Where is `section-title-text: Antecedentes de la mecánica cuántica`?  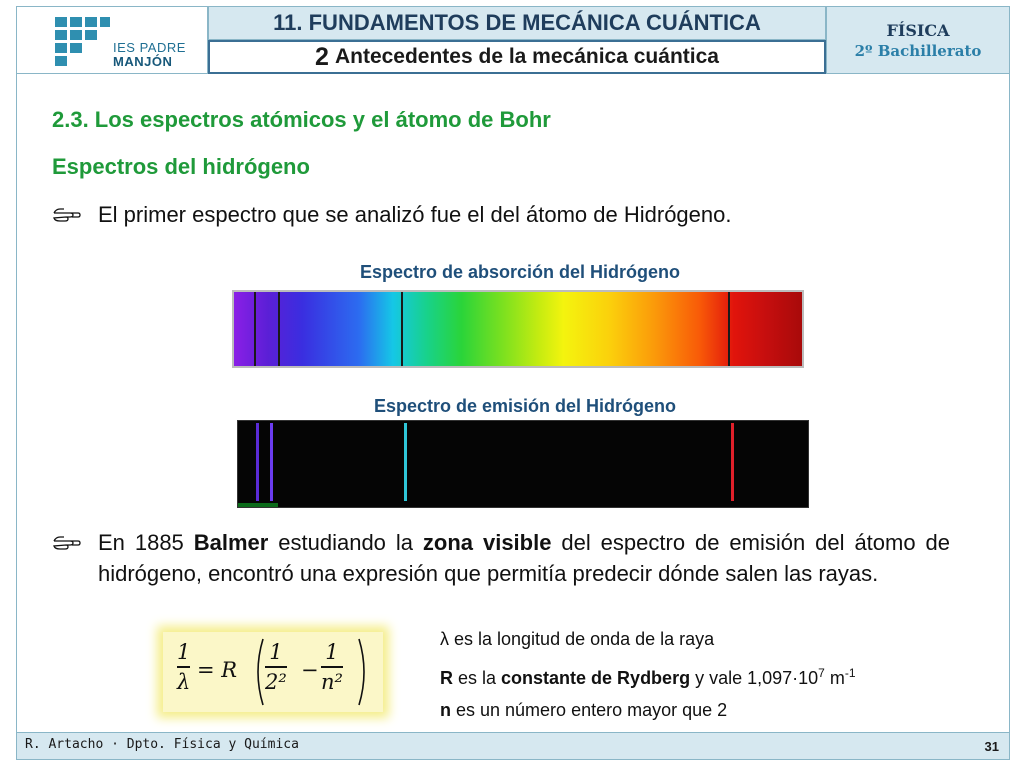 section-title-text: Antecedentes de la mecánica cuántica is located at coordinates (526, 56).